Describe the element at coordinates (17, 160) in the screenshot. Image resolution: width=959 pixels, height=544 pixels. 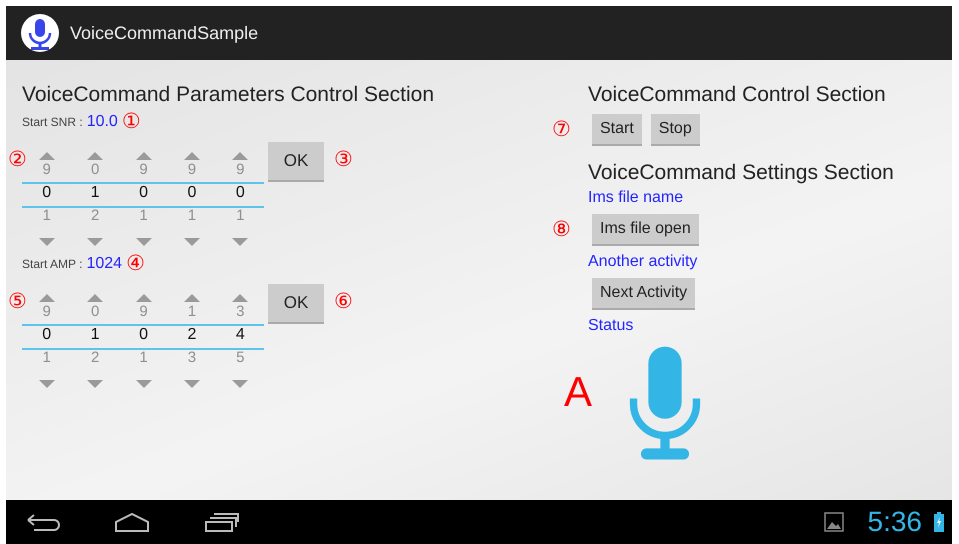
I see `annotation-marker: ②` at that location.